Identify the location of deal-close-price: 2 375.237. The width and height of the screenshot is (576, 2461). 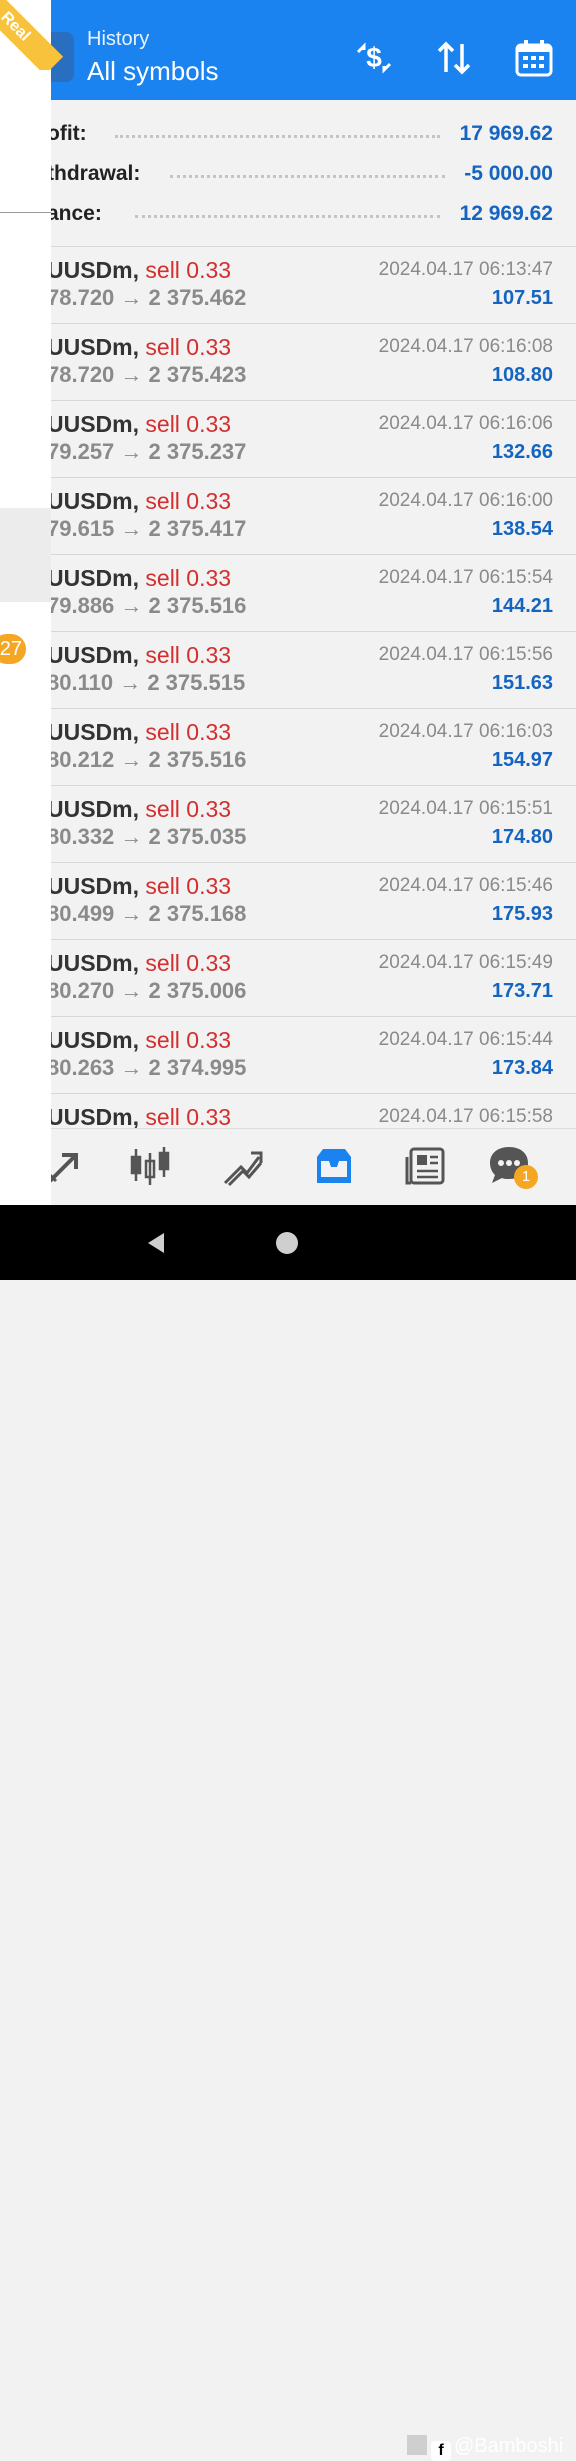
(197, 451).